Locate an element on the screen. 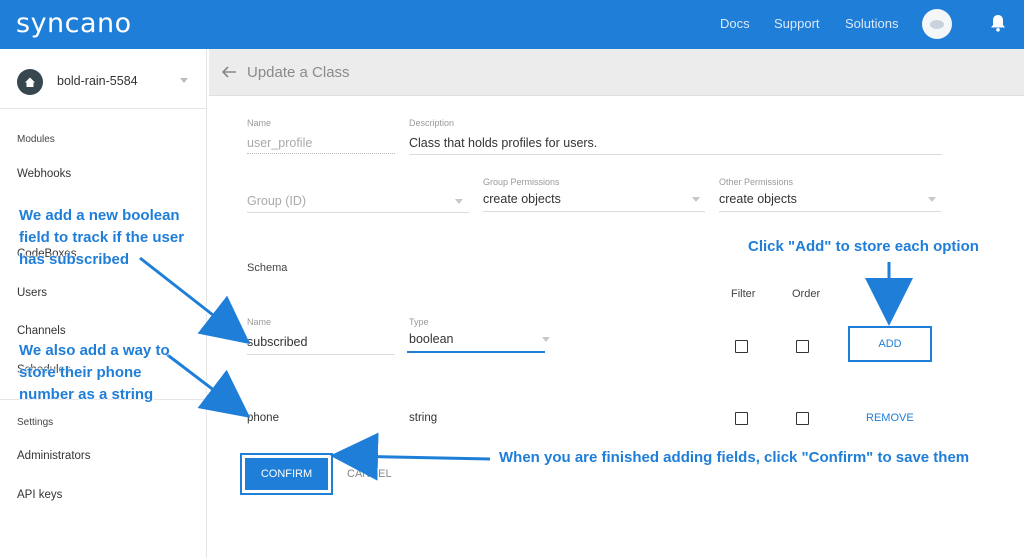 The width and height of the screenshot is (1024, 558). new-field-filter-checkbox is located at coordinates (741, 346).